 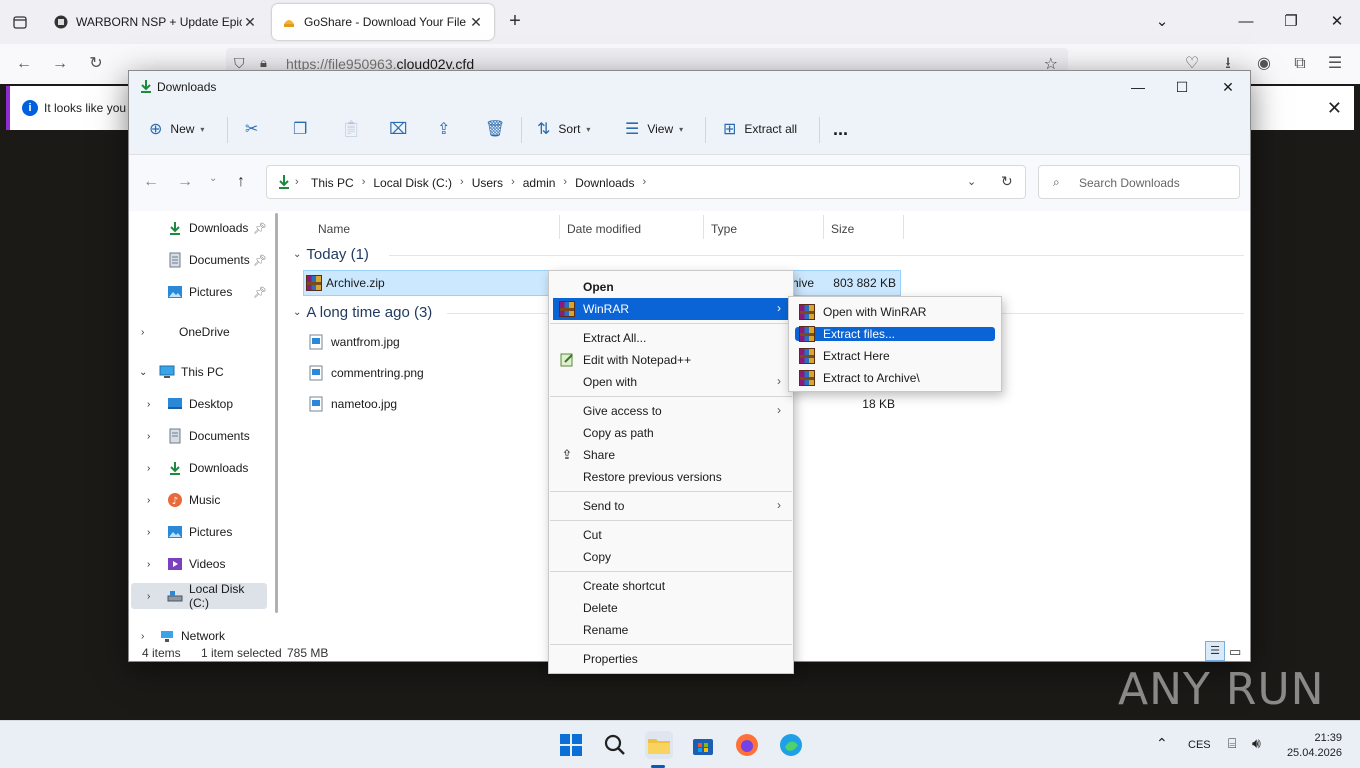 I want to click on menu-item-restore-versions: Restore previous versions, so click(x=671, y=477).